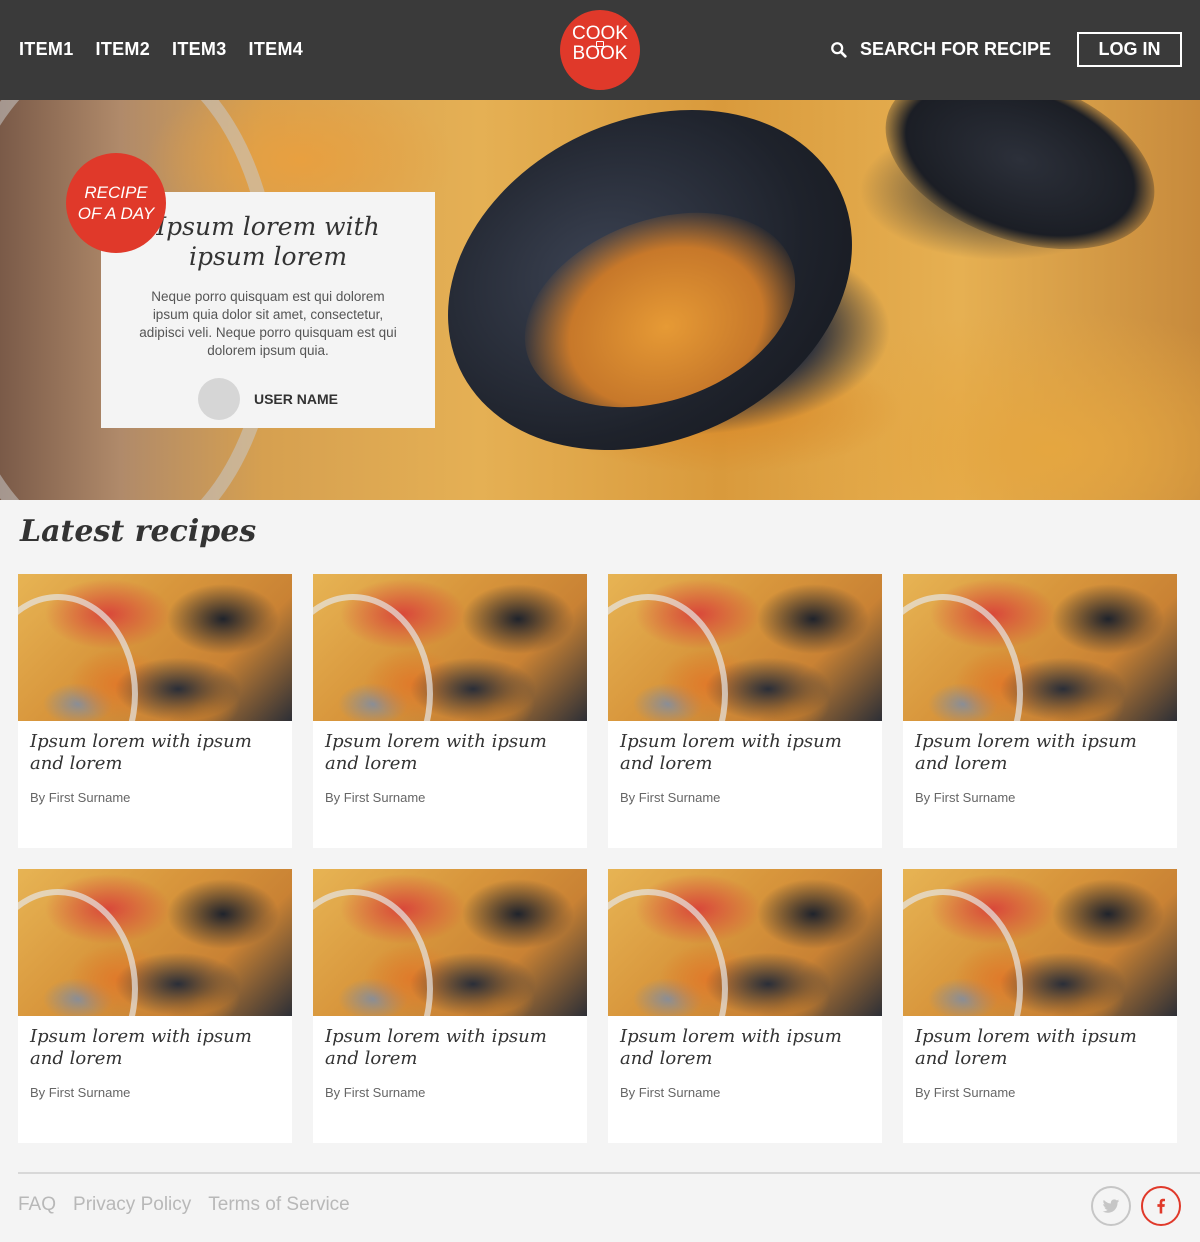  What do you see at coordinates (123, 49) in the screenshot?
I see `nav-item-2: ITEM2` at bounding box center [123, 49].